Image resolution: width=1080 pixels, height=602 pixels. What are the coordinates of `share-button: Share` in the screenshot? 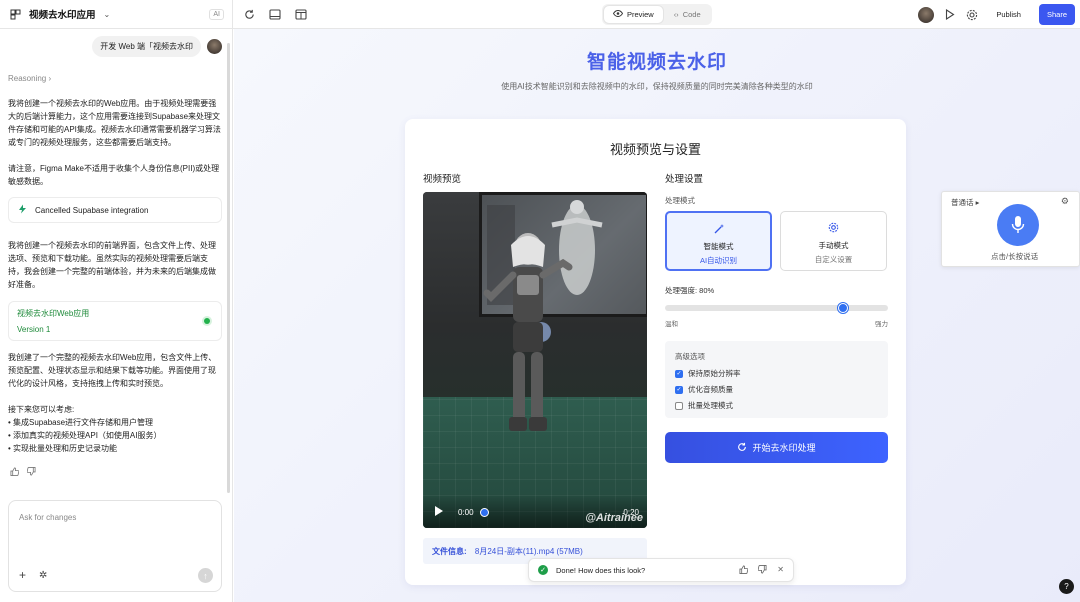 It's located at (1056, 14).